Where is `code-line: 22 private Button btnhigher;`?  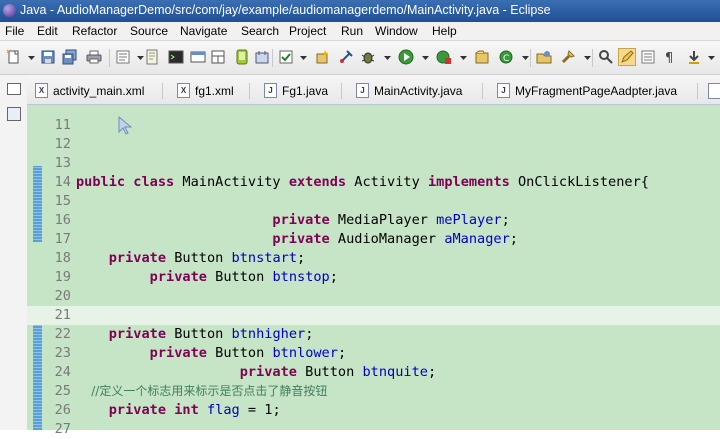
code-line: 22 private Button btnhigher; is located at coordinates (373, 334).